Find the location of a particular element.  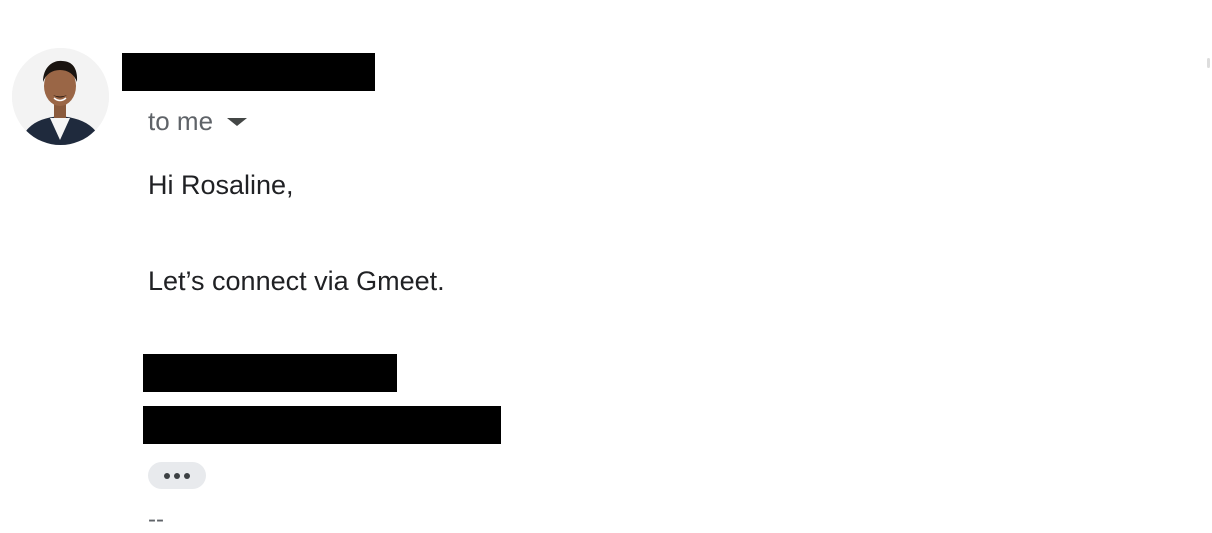

caret-down-icon is located at coordinates (237, 122).